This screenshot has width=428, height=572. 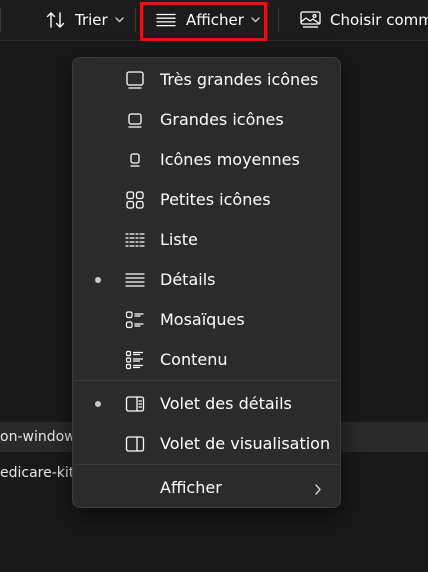 What do you see at coordinates (135, 80) in the screenshot?
I see `extra-large-icons-icon` at bounding box center [135, 80].